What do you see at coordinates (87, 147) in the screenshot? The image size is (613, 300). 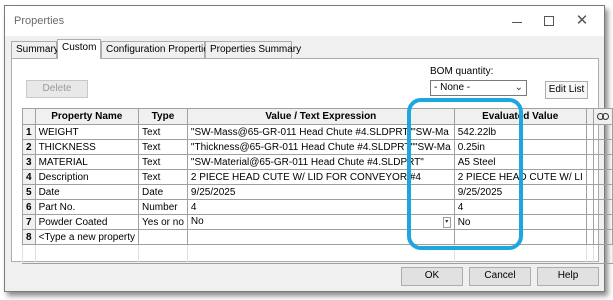 I see `property-name-cell: THICKNESS` at bounding box center [87, 147].